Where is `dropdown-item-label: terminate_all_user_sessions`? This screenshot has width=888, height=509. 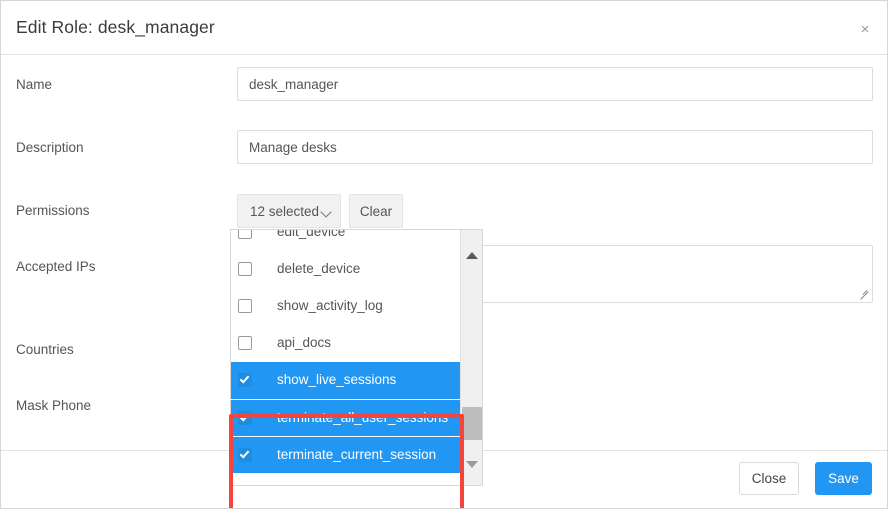 dropdown-item-label: terminate_all_user_sessions is located at coordinates (363, 417).